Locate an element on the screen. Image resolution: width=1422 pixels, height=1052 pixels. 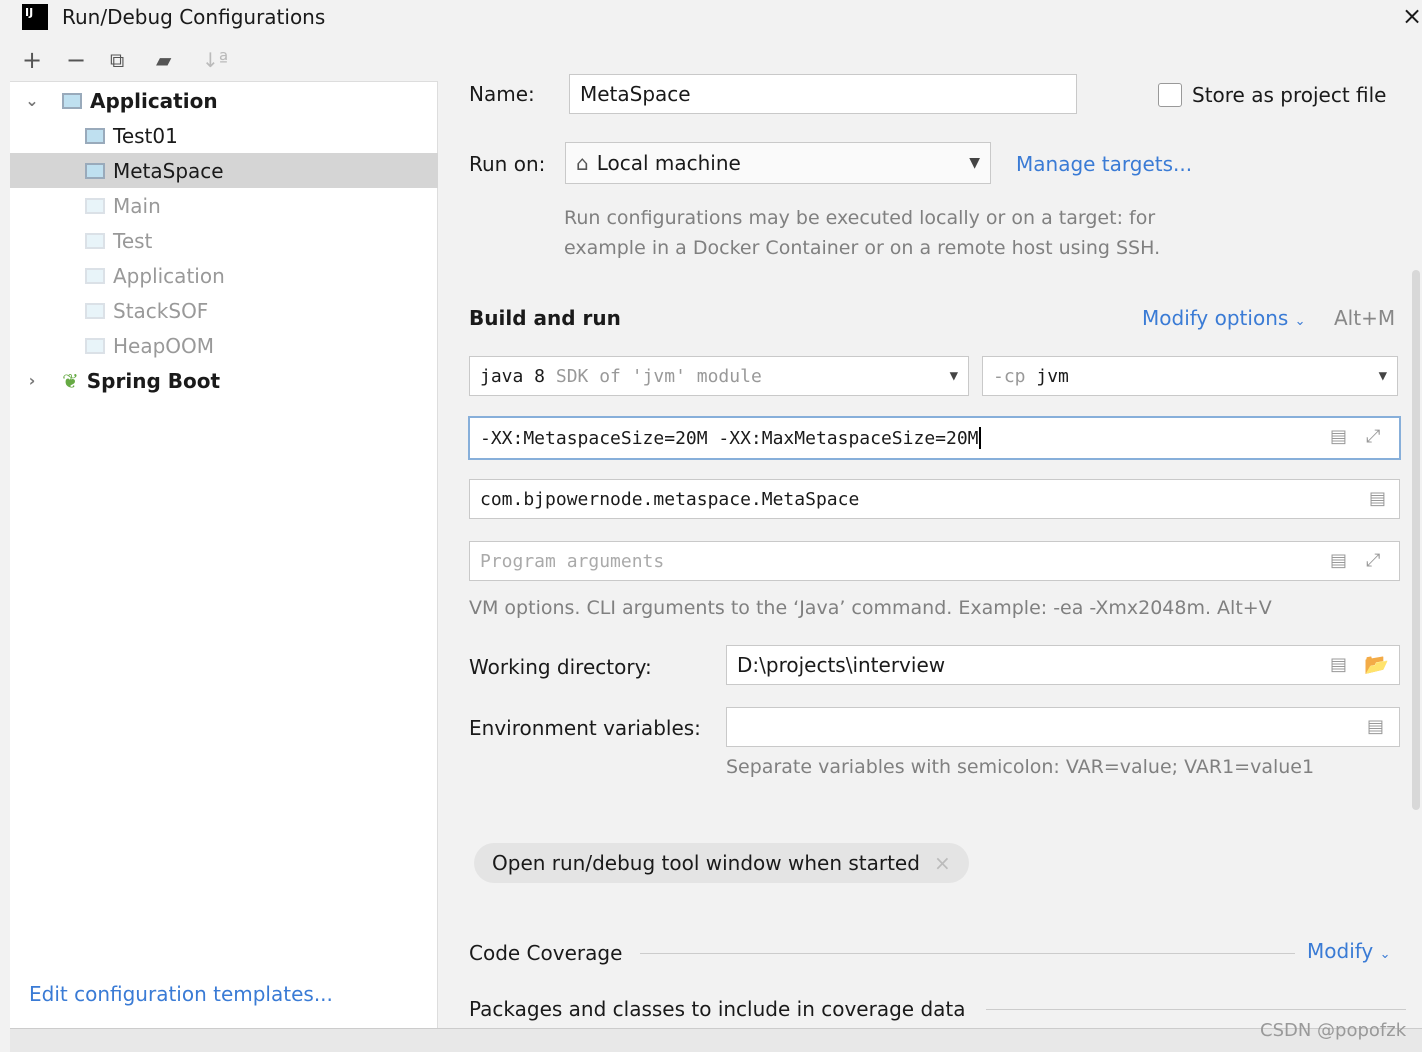
env-input is located at coordinates (1063, 727).